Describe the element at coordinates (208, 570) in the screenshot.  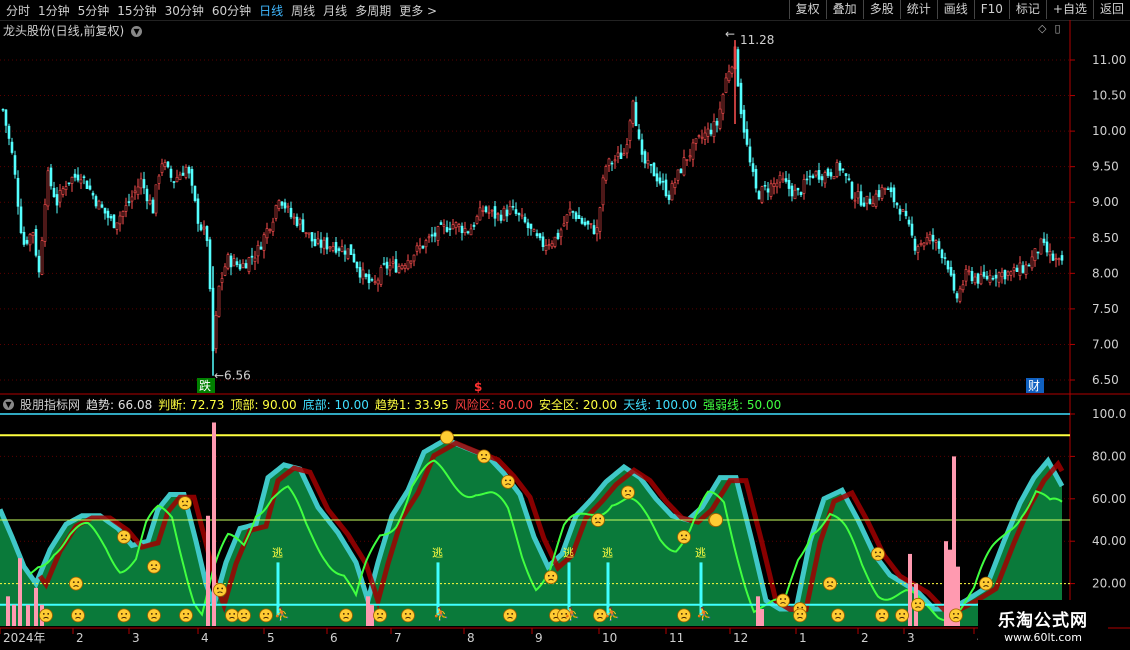
I see `signal-bar` at that location.